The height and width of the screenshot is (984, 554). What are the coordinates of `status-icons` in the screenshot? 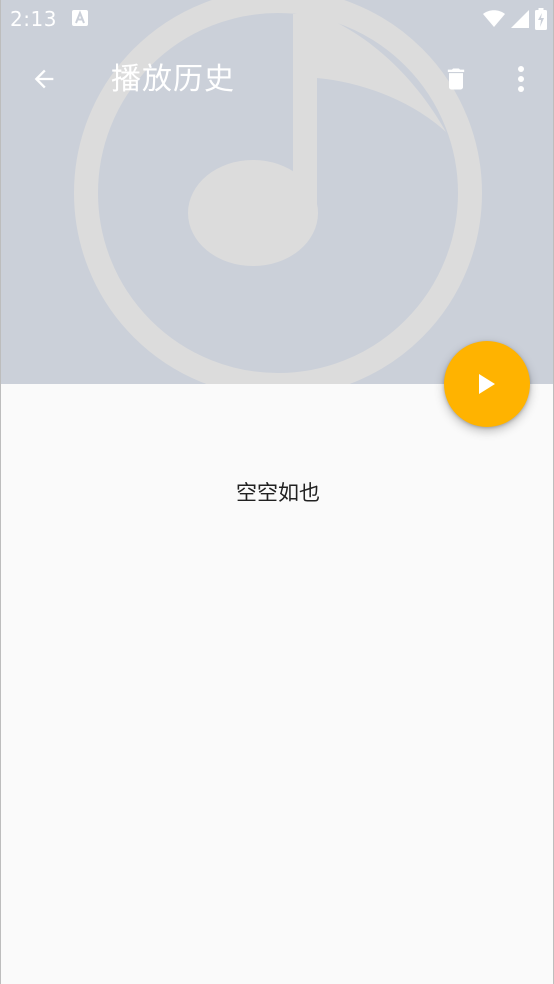 It's located at (515, 19).